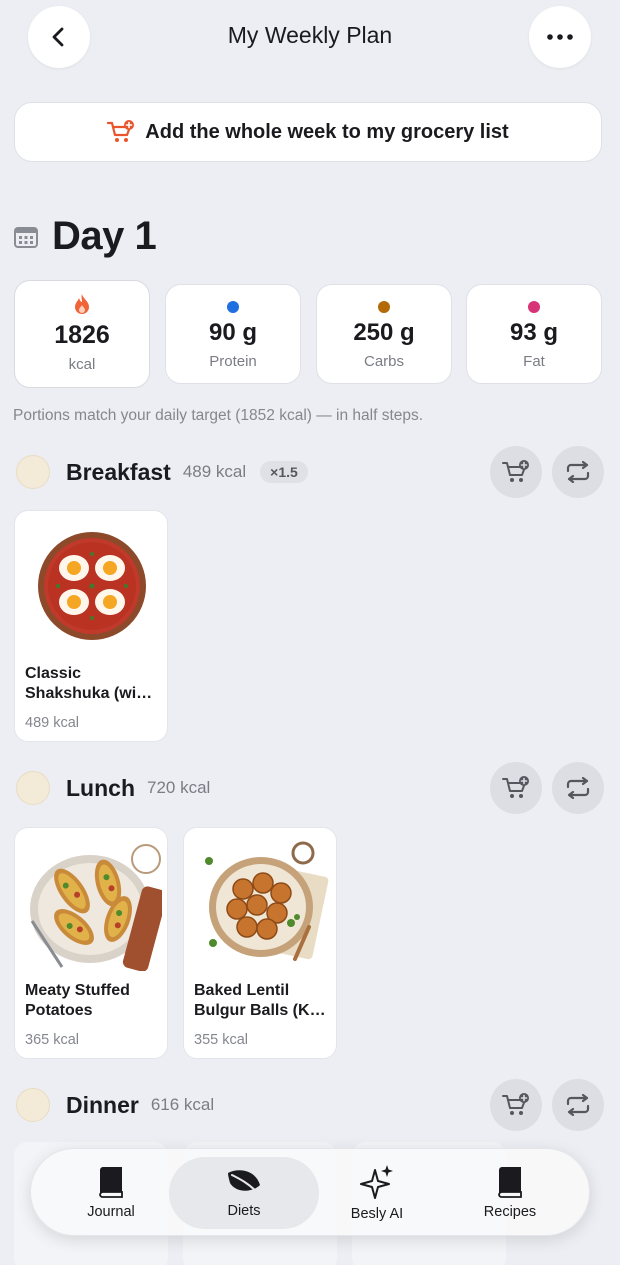 The width and height of the screenshot is (620, 1265). Describe the element at coordinates (214, 471) in the screenshot. I see `breakfast-kcal: 489 kcal` at that location.